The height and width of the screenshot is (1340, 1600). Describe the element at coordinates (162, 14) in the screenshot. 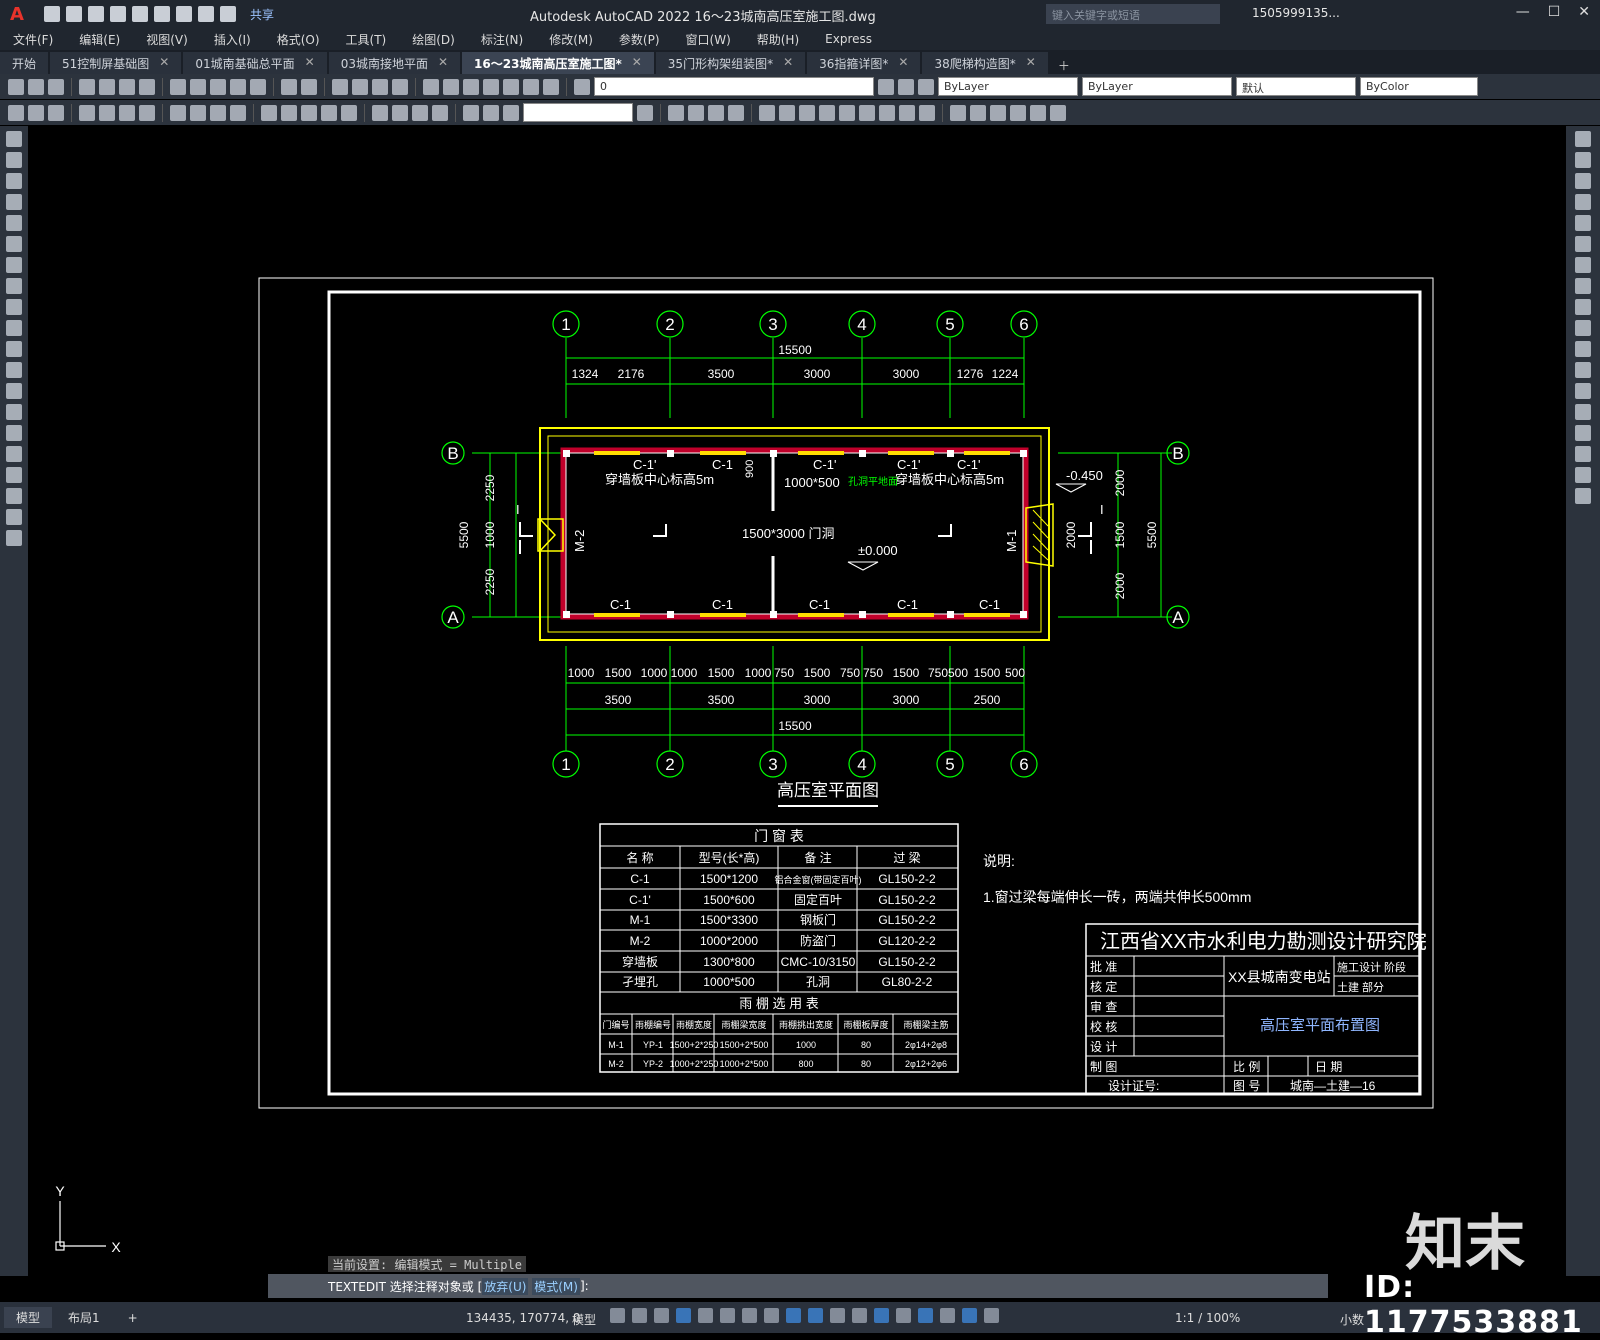

I see `save-web-icon` at that location.